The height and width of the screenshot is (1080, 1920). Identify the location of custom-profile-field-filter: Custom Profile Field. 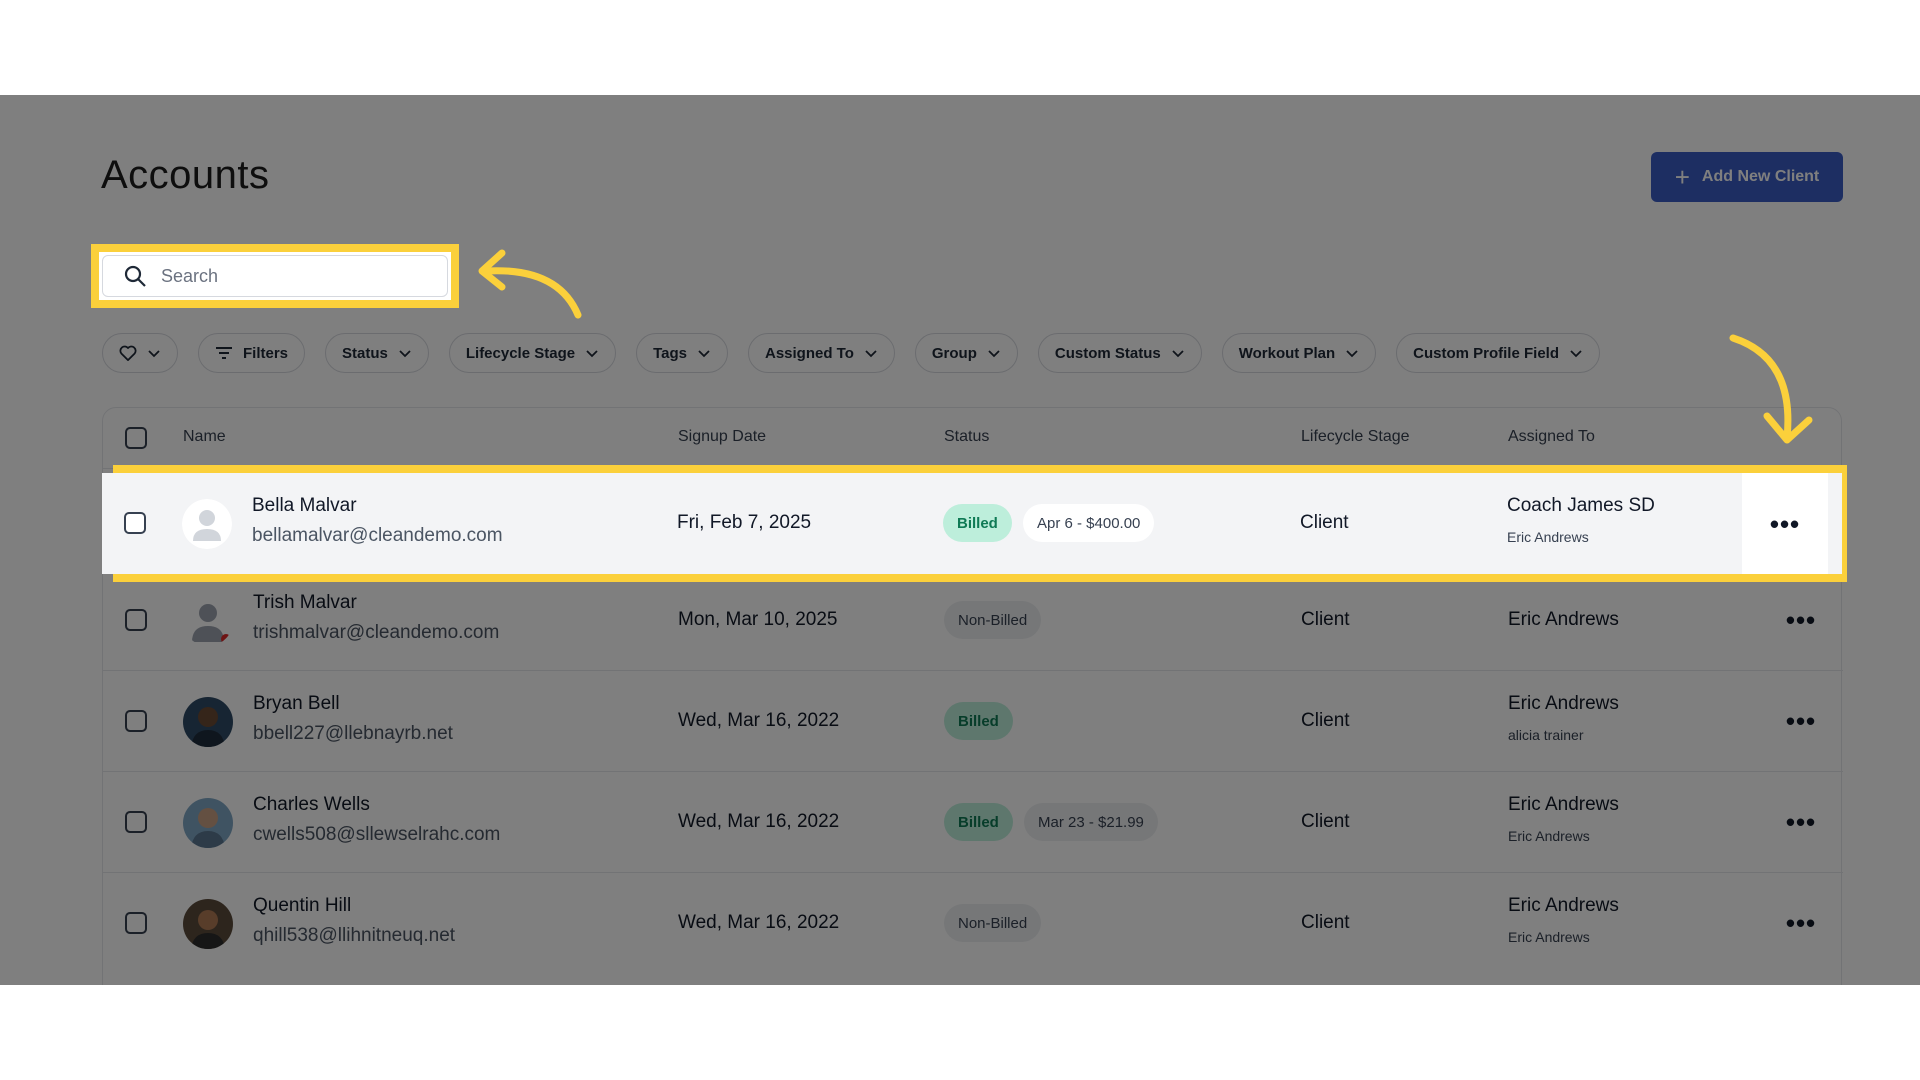
(1498, 353).